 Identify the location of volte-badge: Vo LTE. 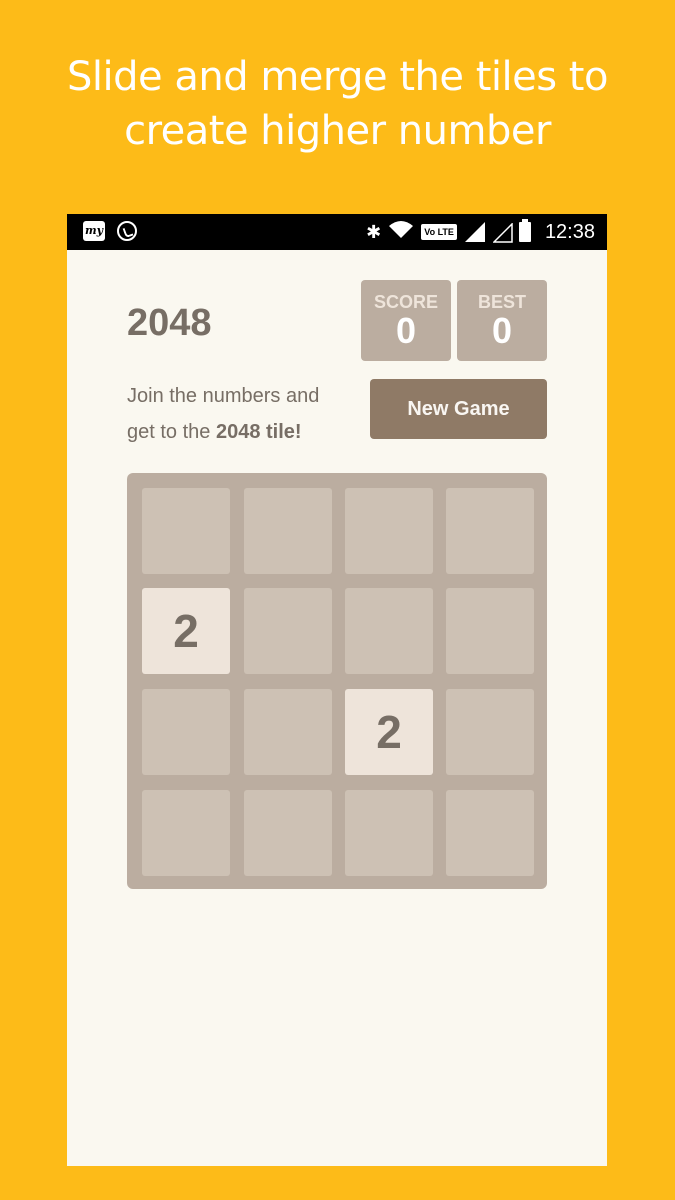
(439, 232).